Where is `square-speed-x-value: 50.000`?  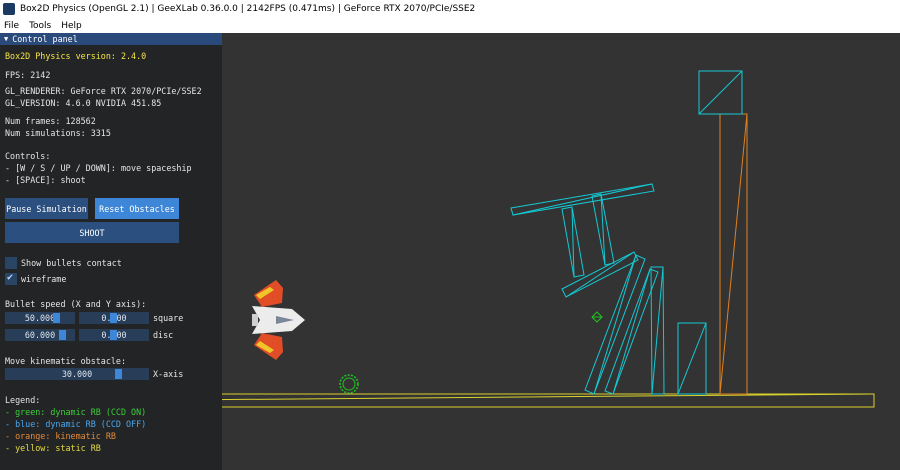
square-speed-x-value: 50.000 is located at coordinates (40, 318).